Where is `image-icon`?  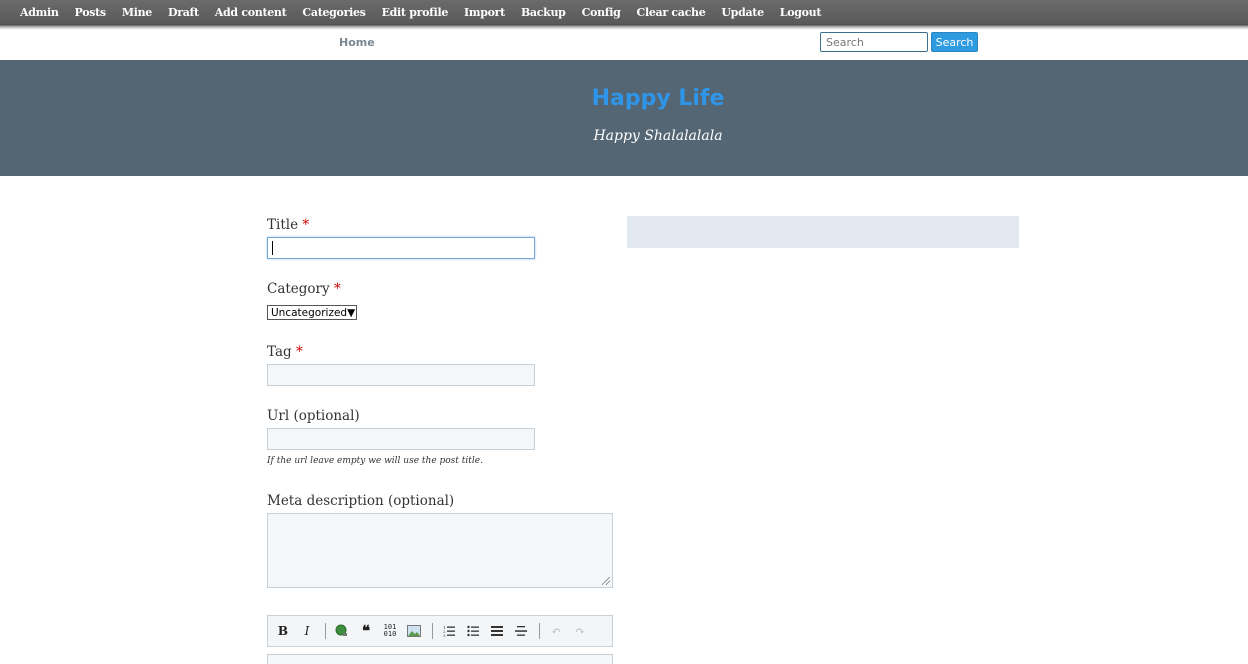 image-icon is located at coordinates (414, 631).